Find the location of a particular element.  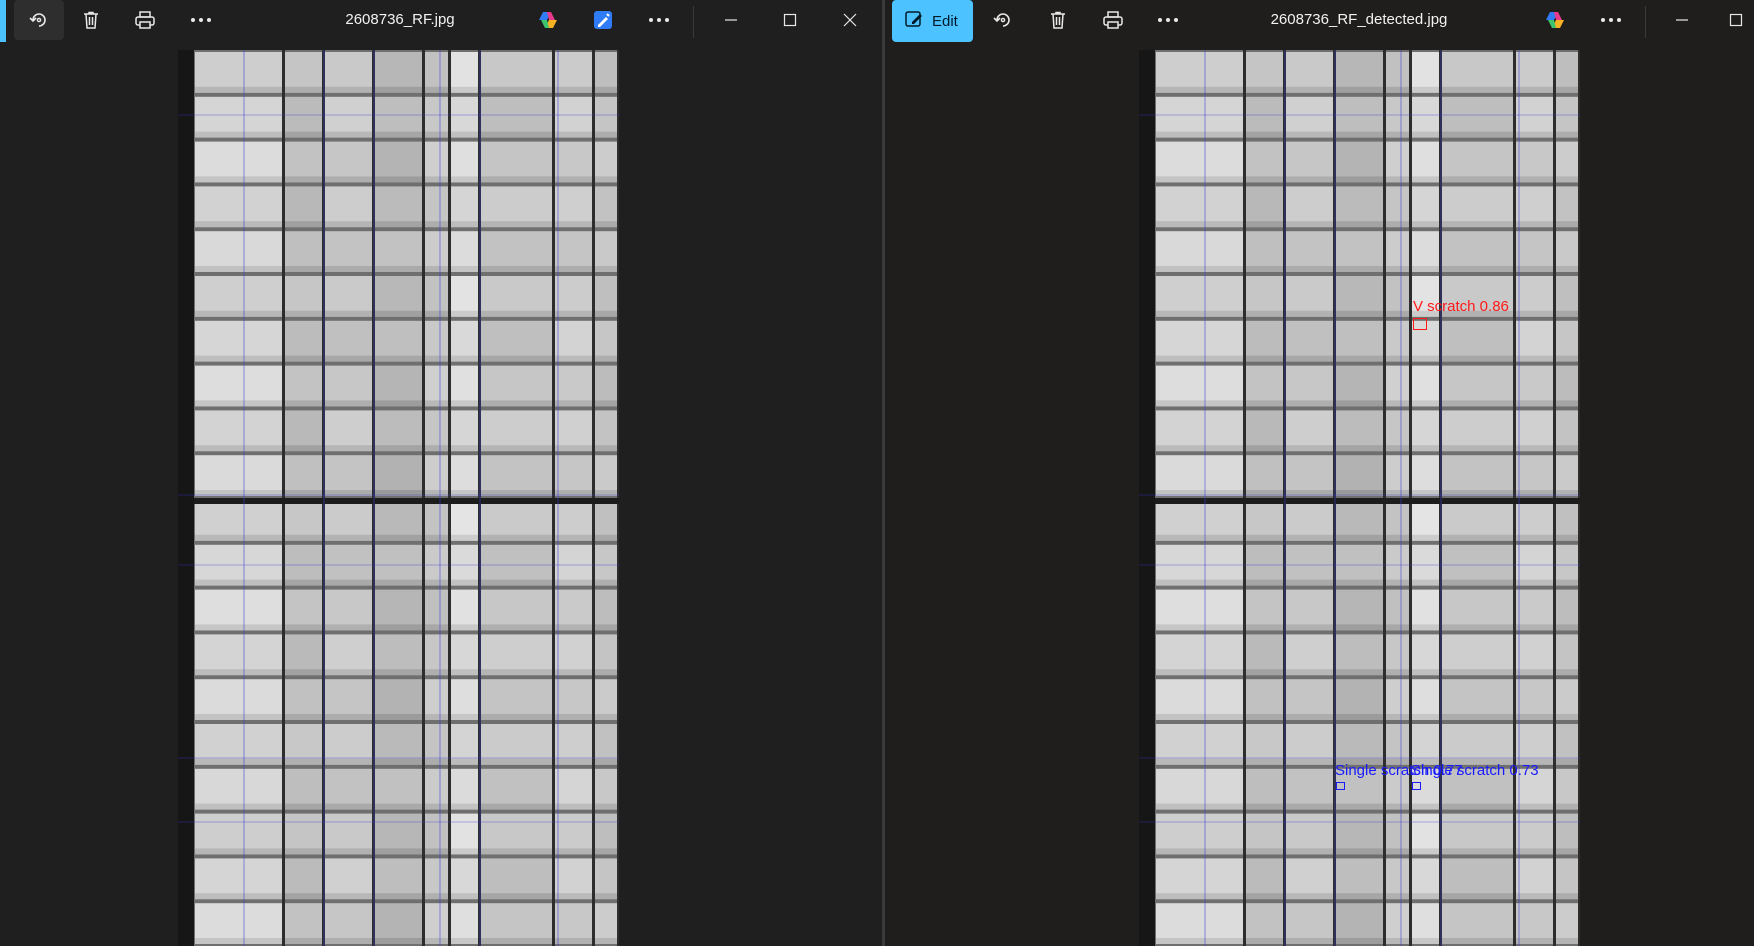

toolbar: 2608736_RF.jpg is located at coordinates (441, 22).